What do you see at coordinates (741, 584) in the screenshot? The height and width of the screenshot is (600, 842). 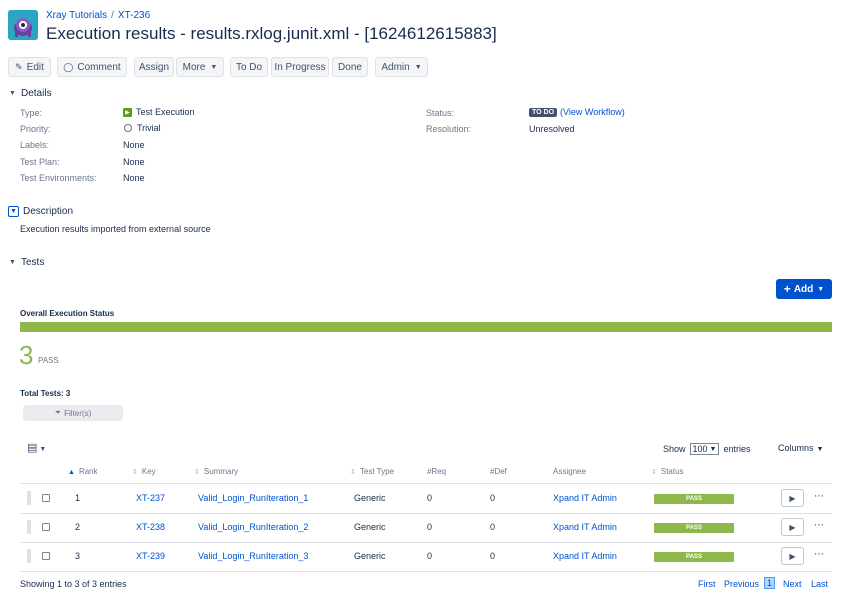 I see `pager-previous: Previous` at bounding box center [741, 584].